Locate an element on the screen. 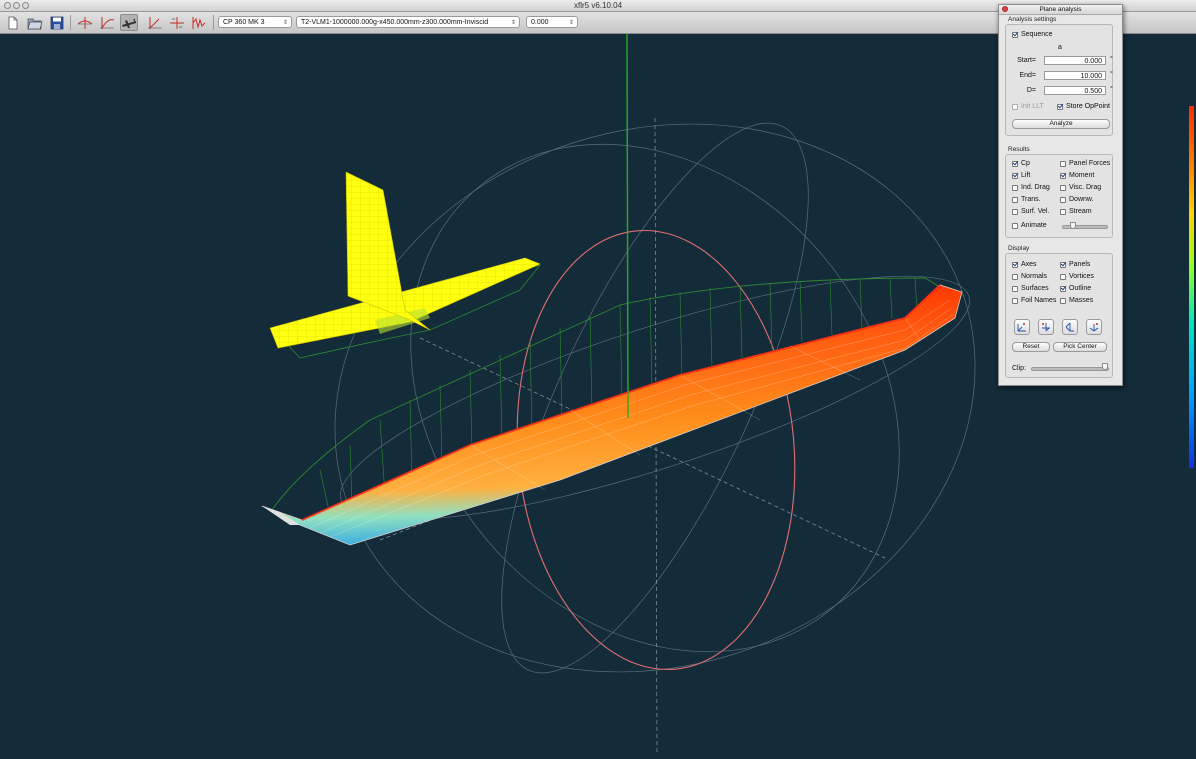 The height and width of the screenshot is (759, 1196). display-label: Display is located at coordinates (1019, 248).